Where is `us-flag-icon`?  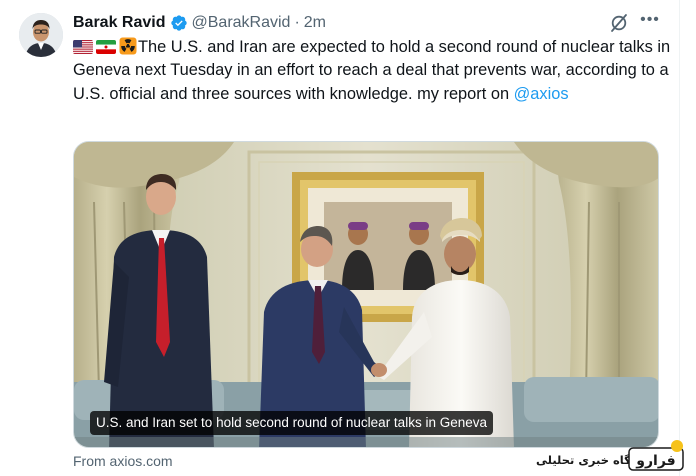
us-flag-icon is located at coordinates (83, 47).